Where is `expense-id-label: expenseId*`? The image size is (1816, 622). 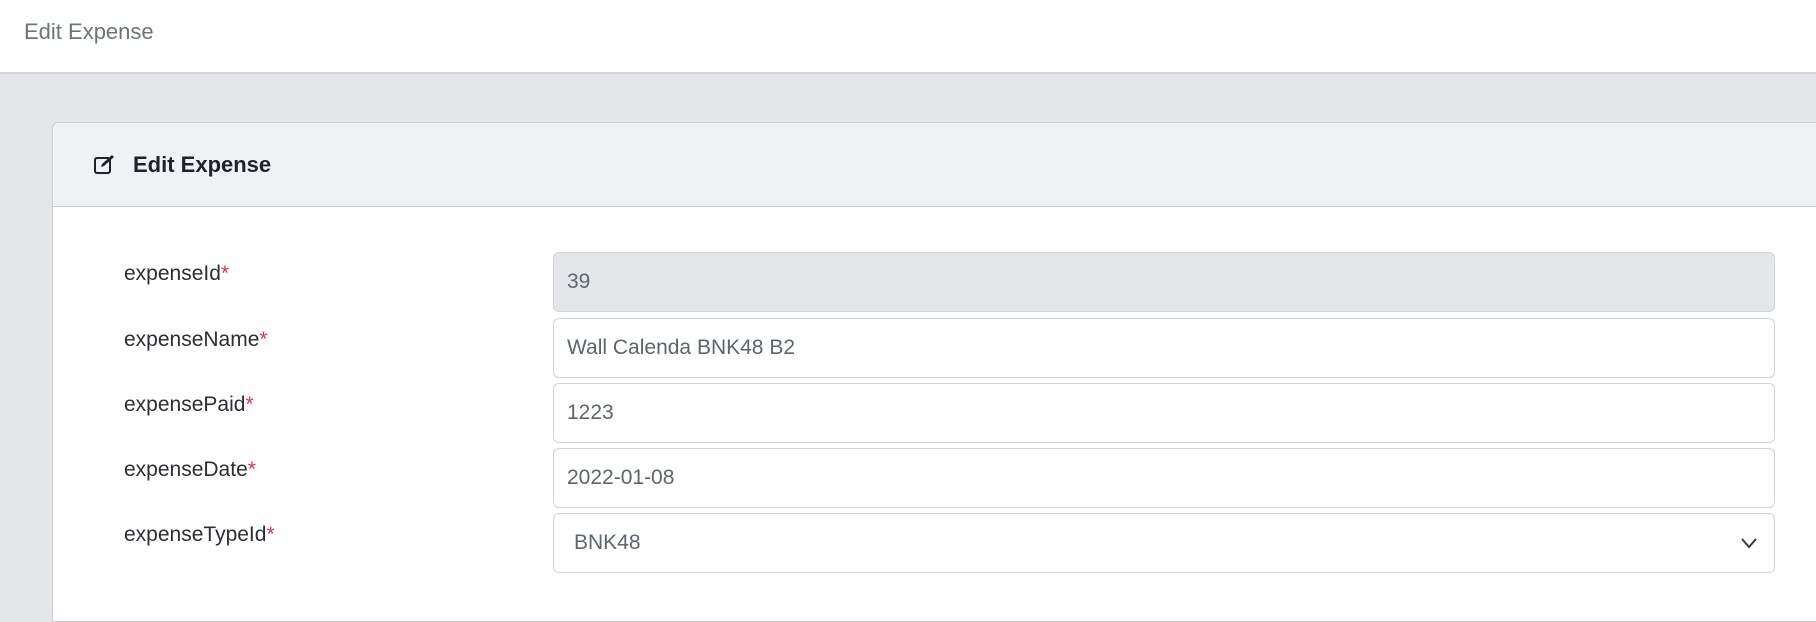 expense-id-label: expenseId* is located at coordinates (177, 273).